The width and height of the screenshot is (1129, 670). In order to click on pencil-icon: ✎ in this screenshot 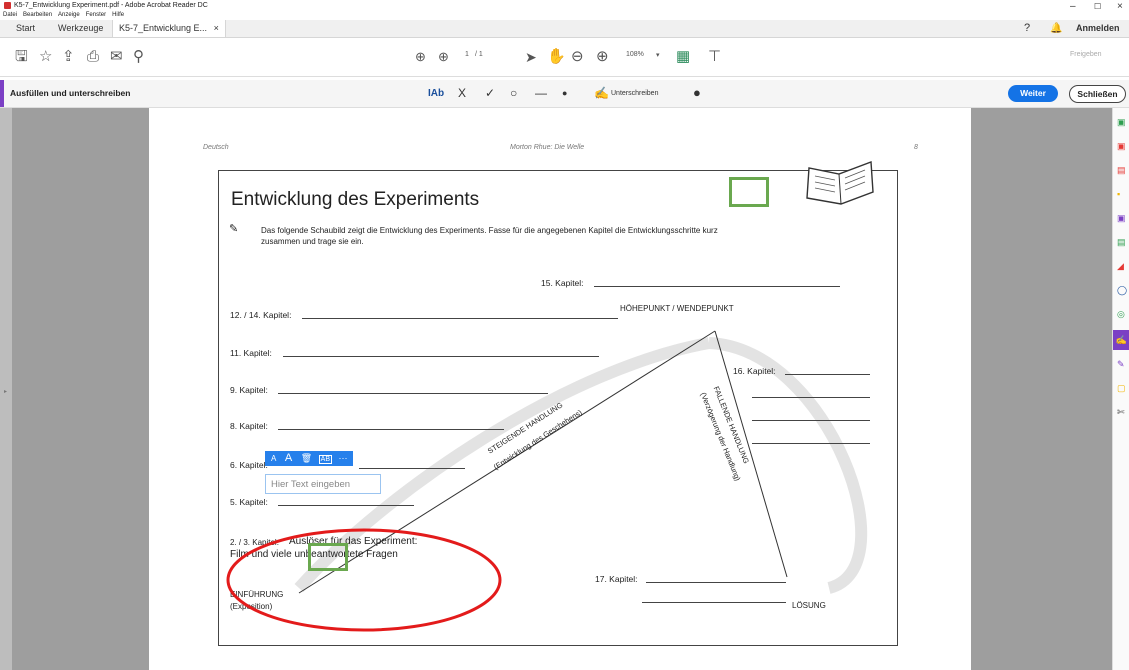, I will do `click(234, 229)`.